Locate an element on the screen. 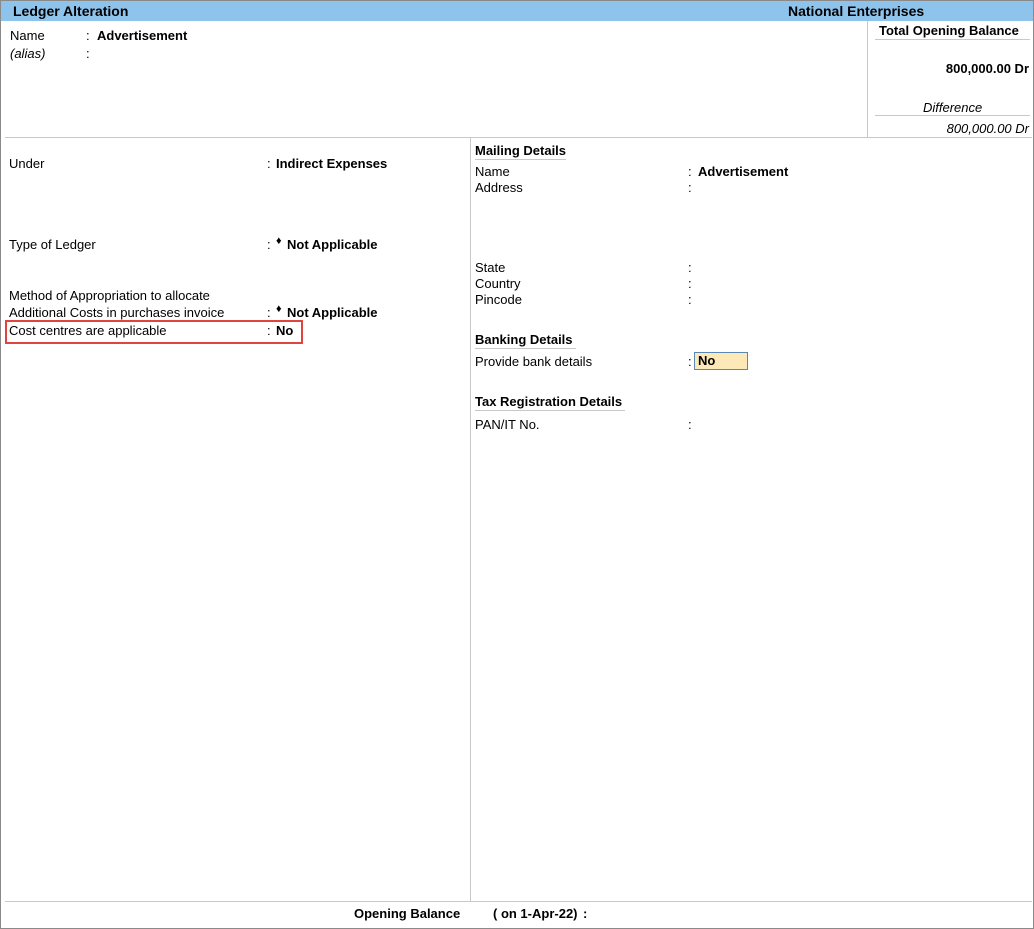 This screenshot has width=1034, height=929. opening-balance-date: ( on 1-Apr-22) is located at coordinates (535, 913).